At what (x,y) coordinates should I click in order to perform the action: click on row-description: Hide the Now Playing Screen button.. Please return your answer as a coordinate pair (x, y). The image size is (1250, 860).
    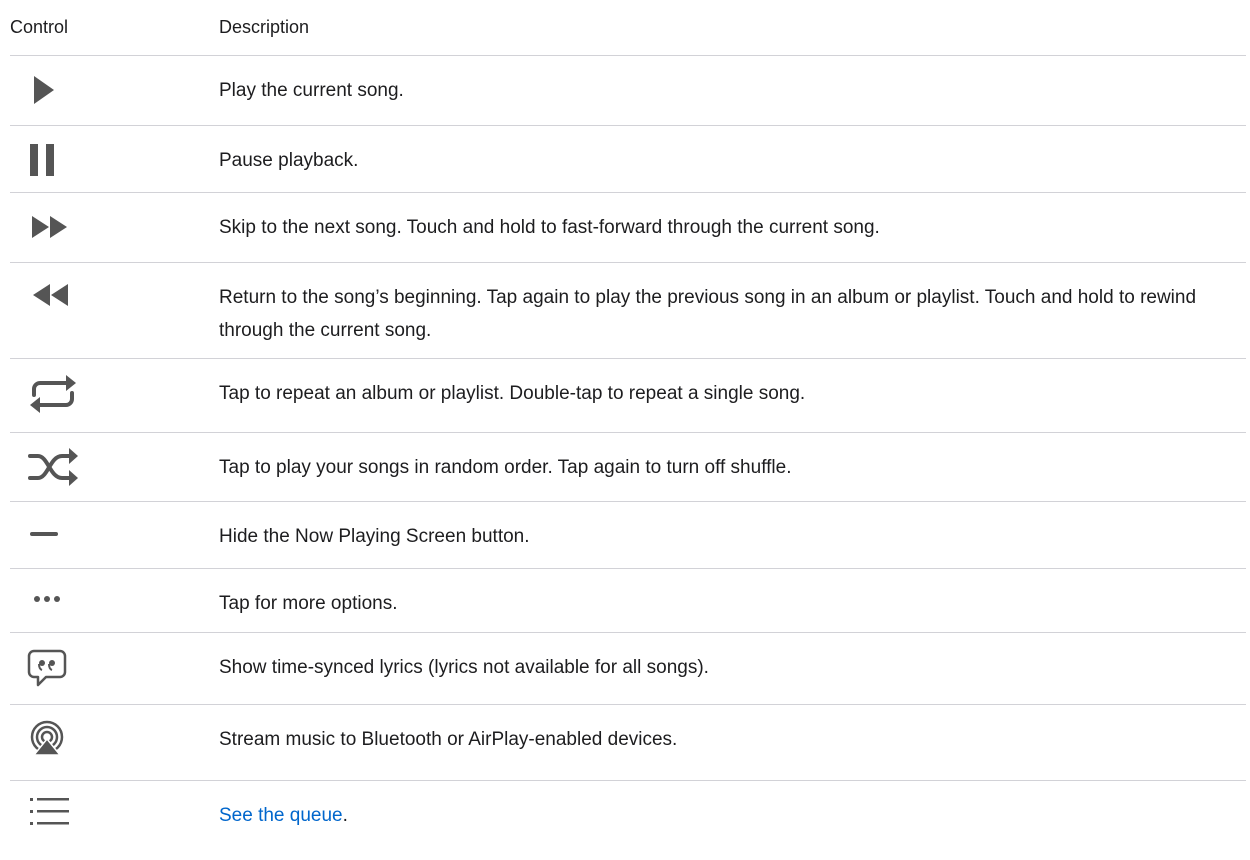
    Looking at the image, I should click on (374, 536).